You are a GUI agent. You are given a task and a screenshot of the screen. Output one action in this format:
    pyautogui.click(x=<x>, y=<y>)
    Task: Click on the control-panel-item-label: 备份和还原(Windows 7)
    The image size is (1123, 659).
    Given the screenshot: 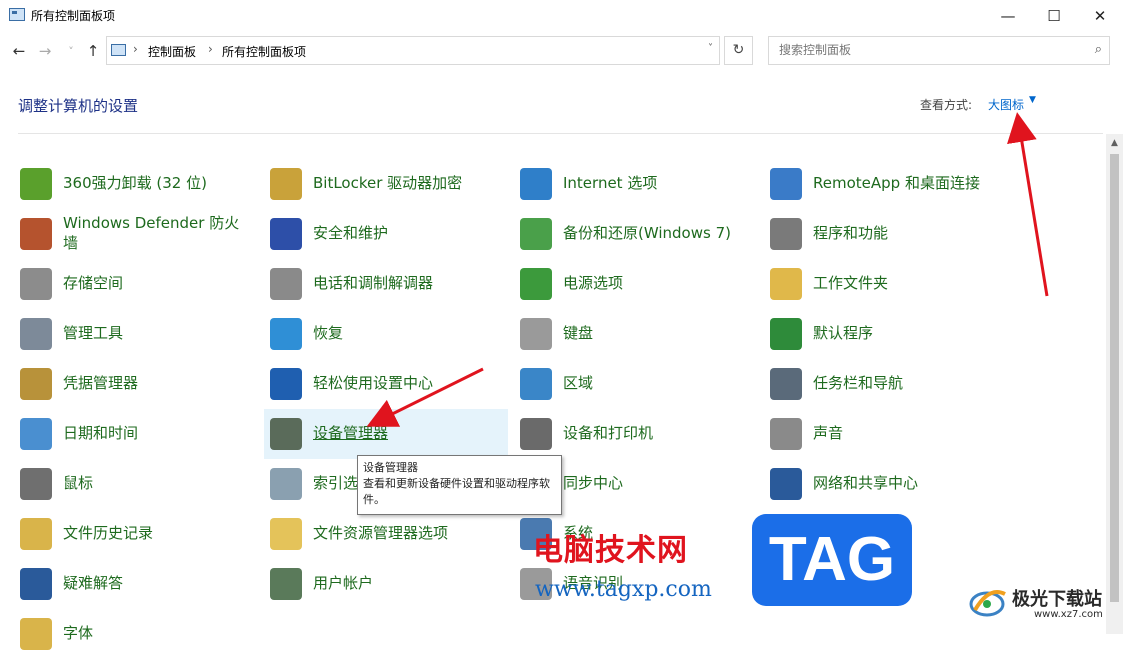 What is the action you would take?
    pyautogui.click(x=658, y=233)
    